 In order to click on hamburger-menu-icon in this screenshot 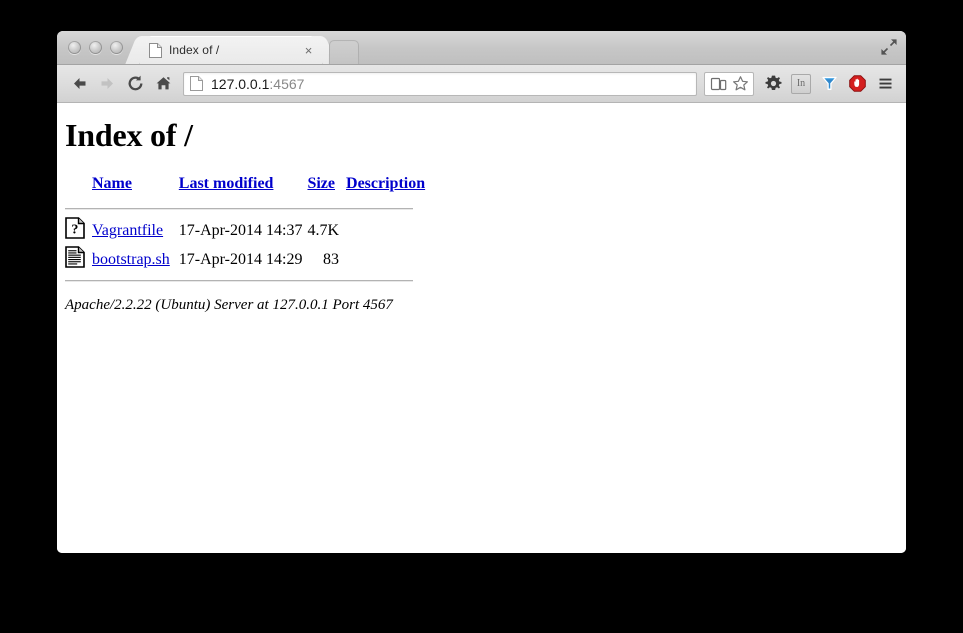, I will do `click(885, 83)`.